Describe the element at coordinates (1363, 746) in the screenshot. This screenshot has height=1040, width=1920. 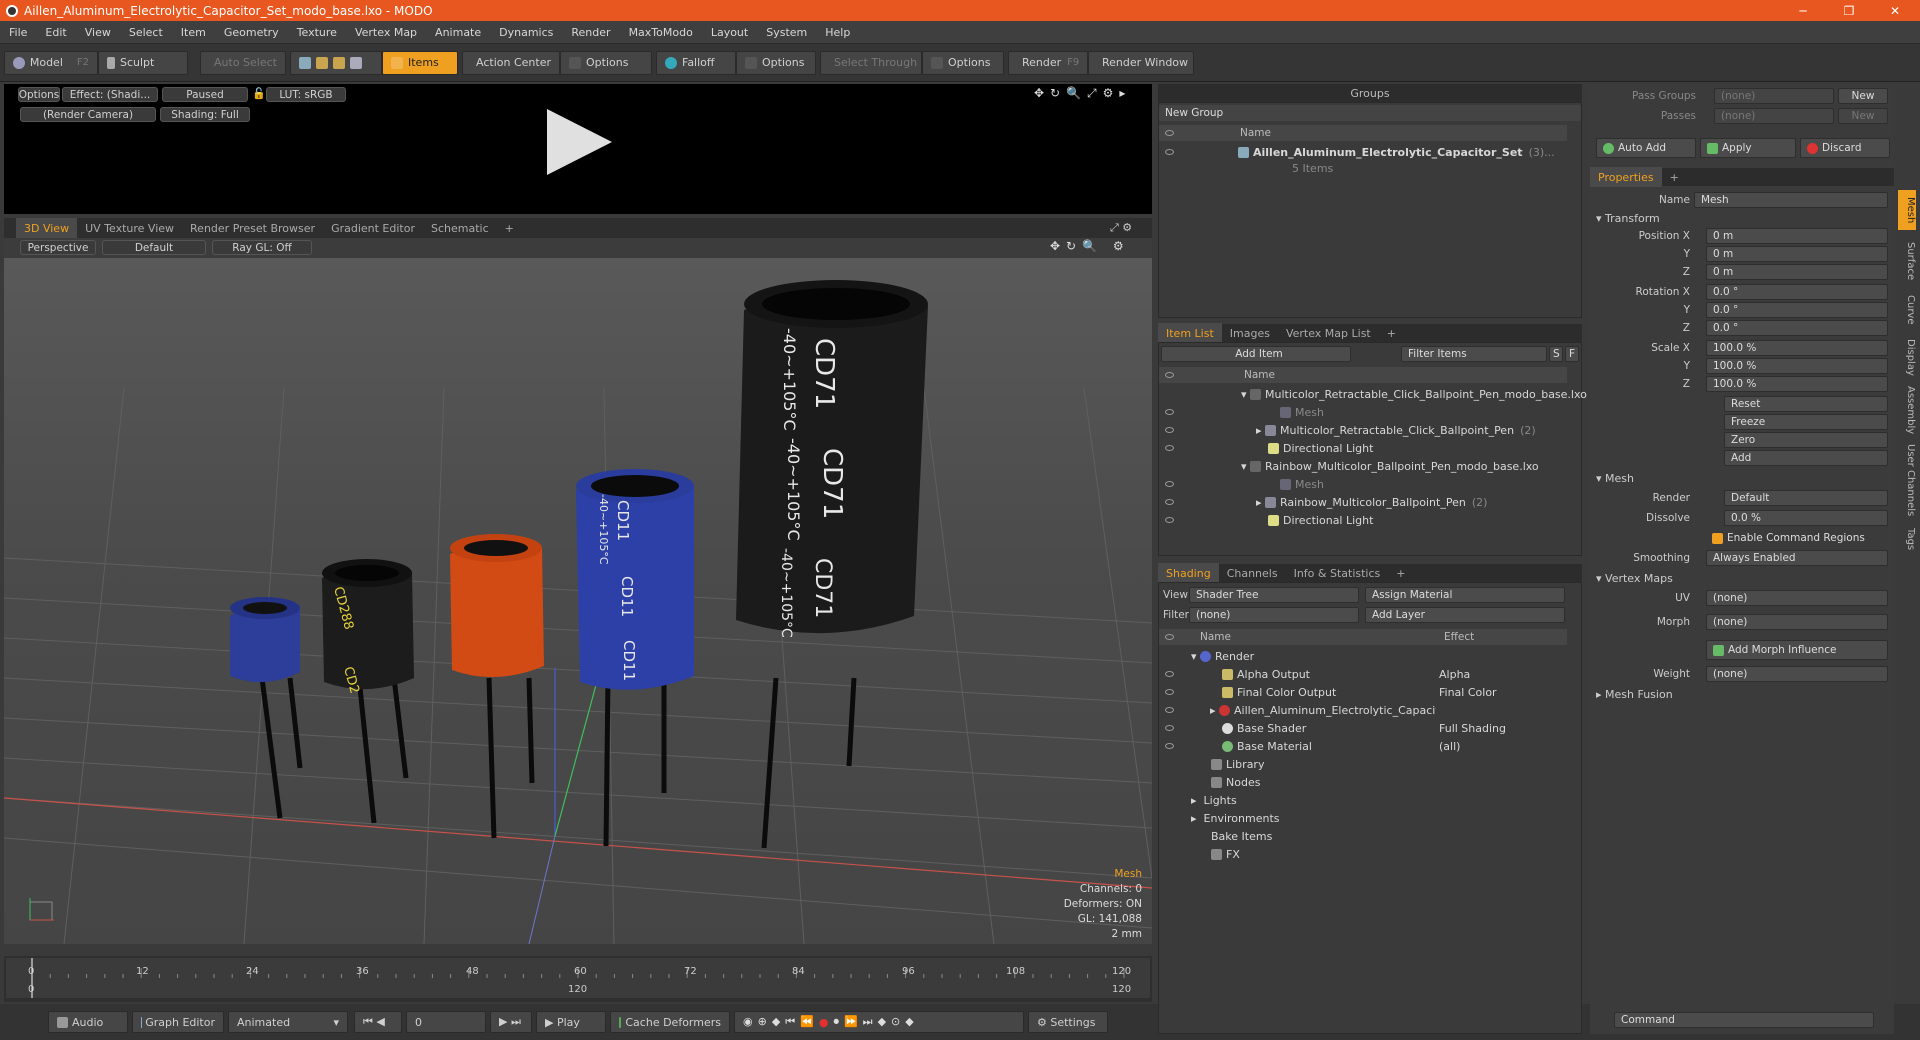
I see `shader-row: Base Material (all)` at that location.